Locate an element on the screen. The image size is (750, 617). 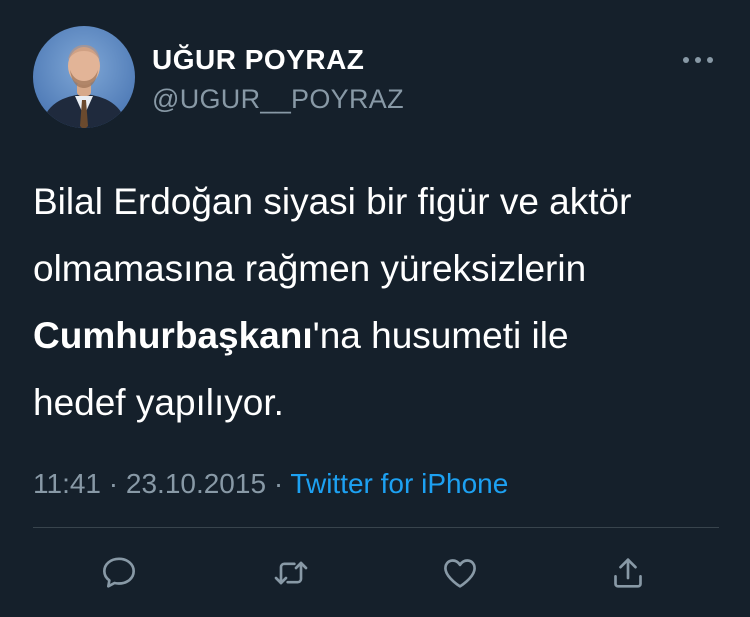
heart-icon is located at coordinates (460, 573).